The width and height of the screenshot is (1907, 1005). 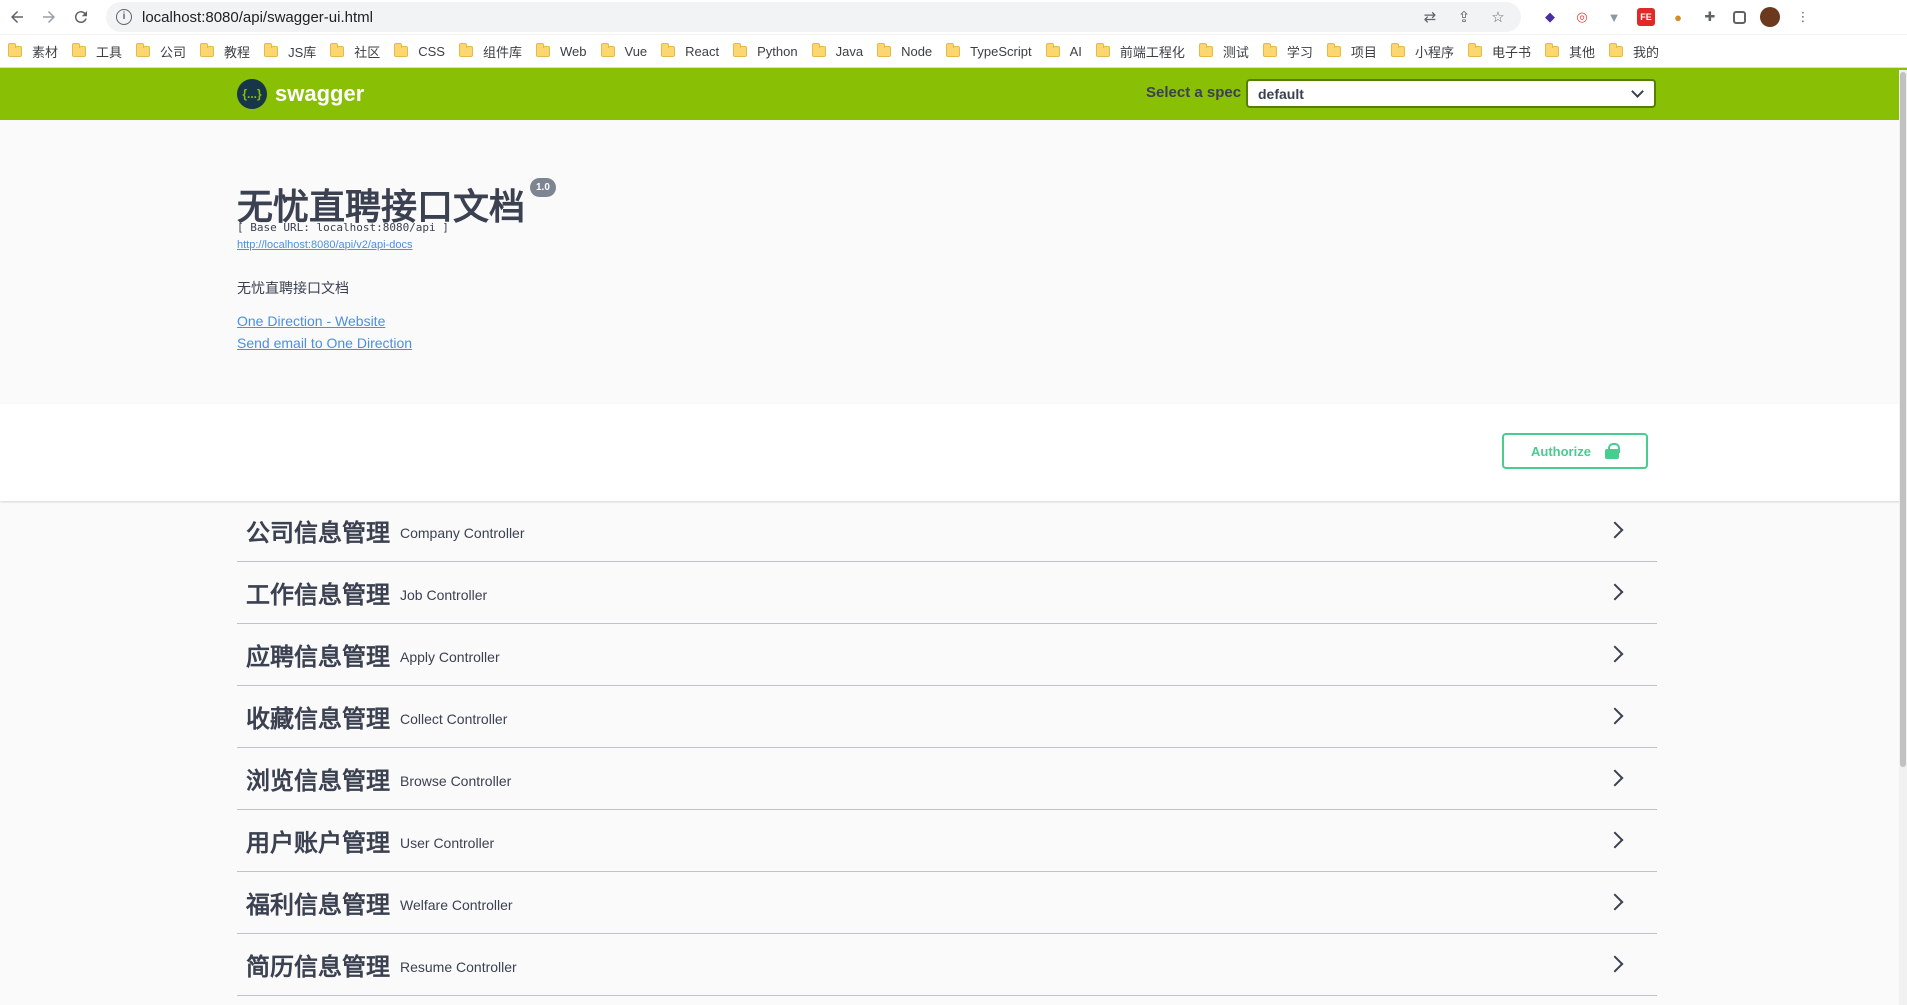 I want to click on bookmark-folder: 前端工程化, so click(x=1140, y=51).